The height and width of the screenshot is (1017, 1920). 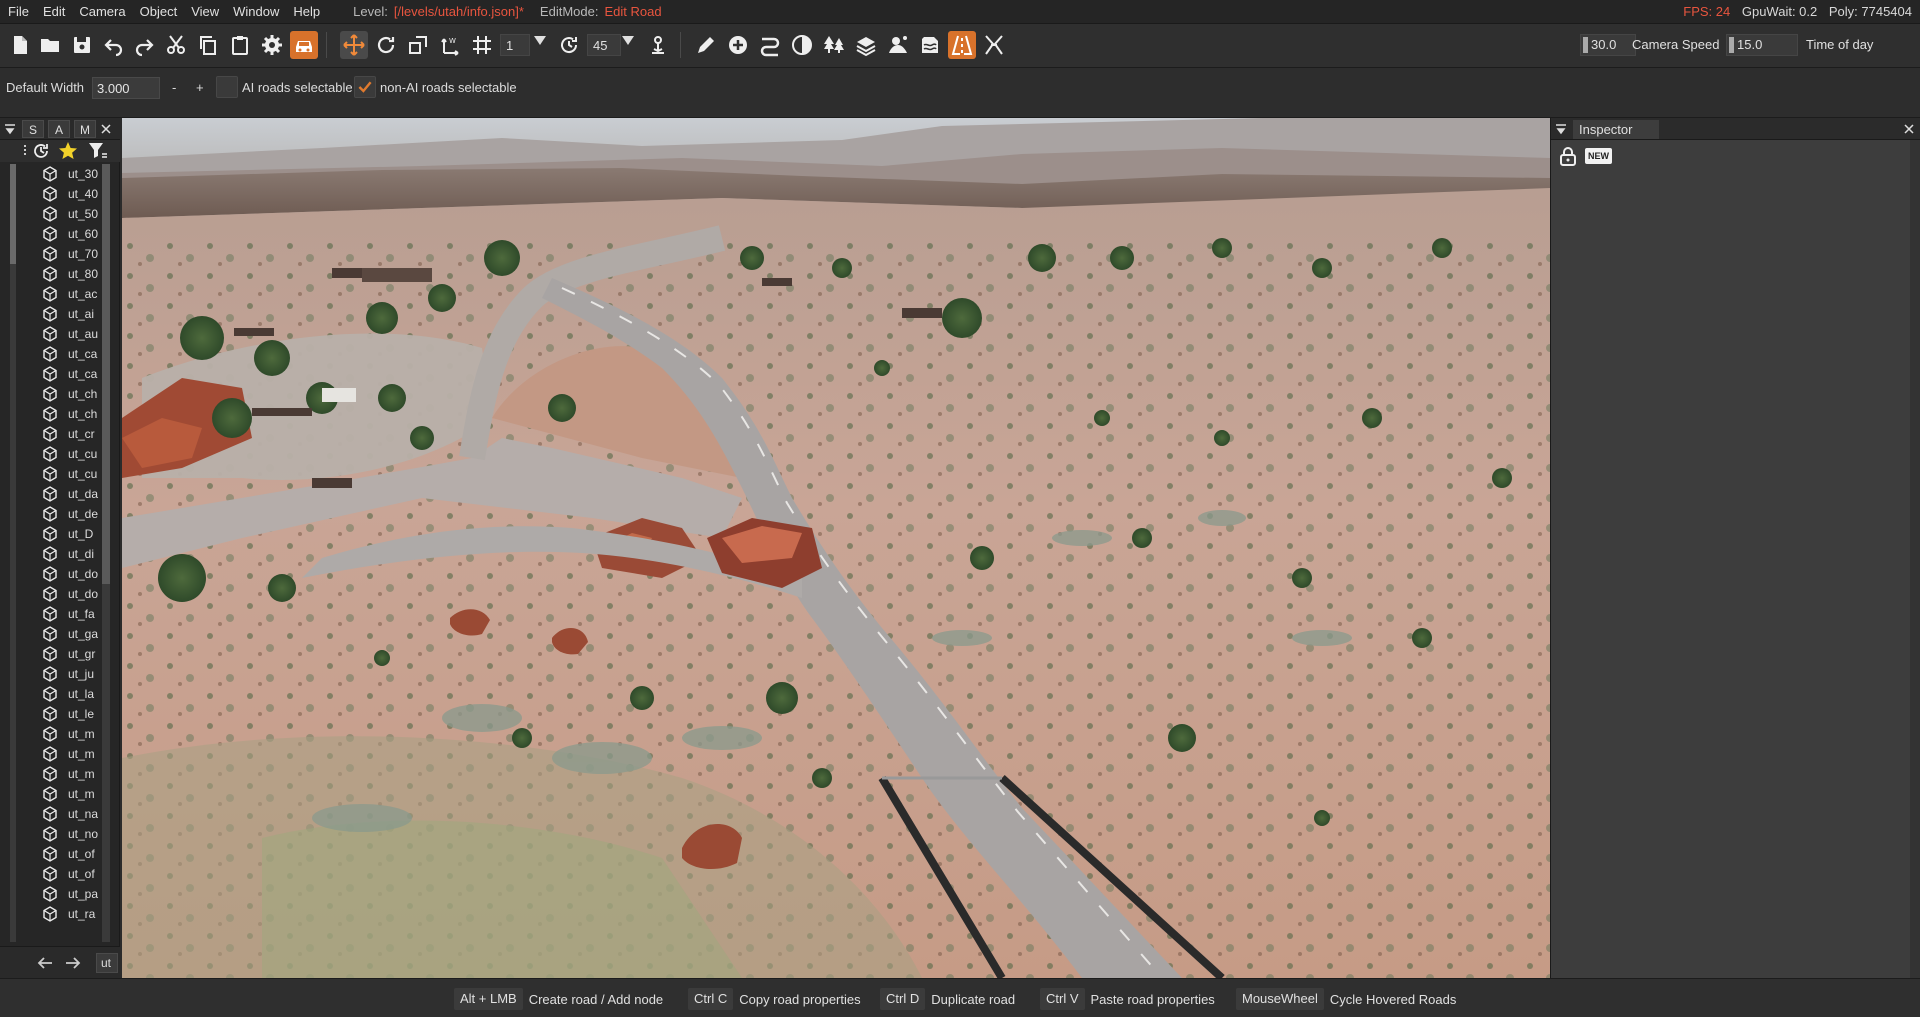 What do you see at coordinates (962, 45) in the screenshot?
I see `edit-road-tool-icon` at bounding box center [962, 45].